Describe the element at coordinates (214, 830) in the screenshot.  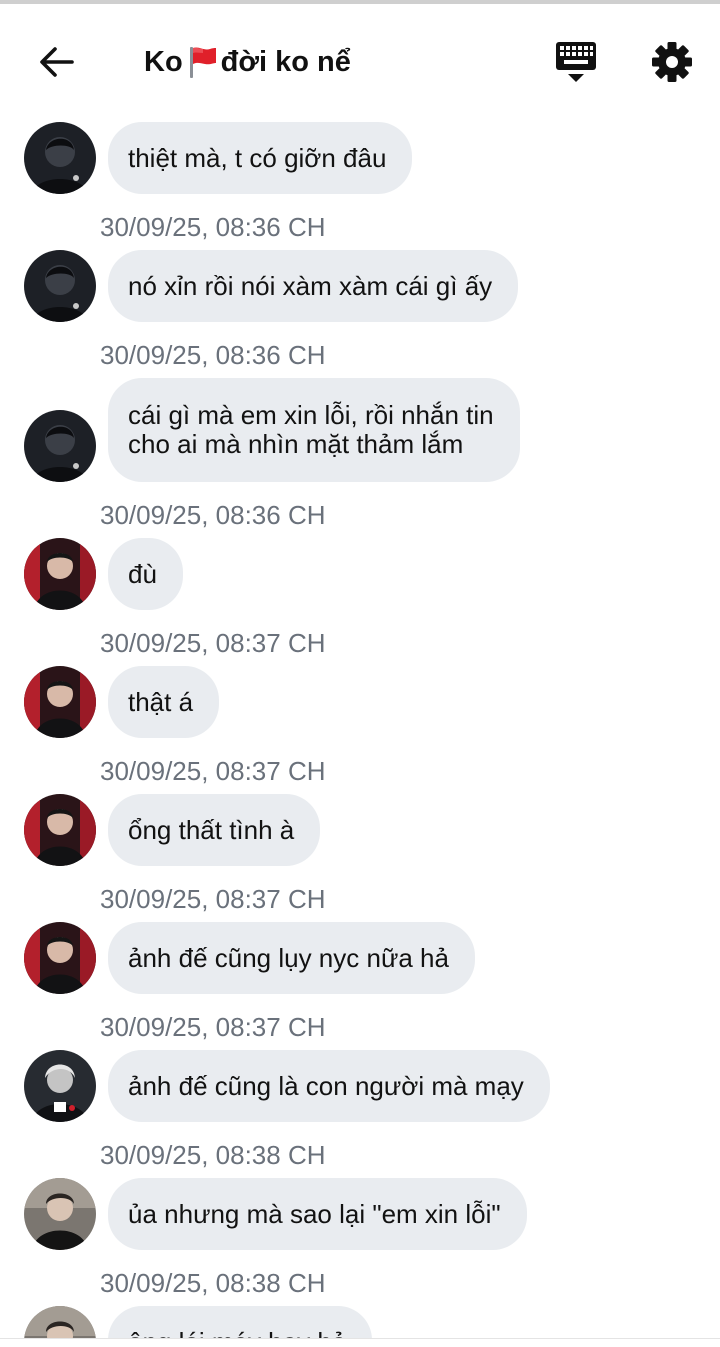
I see `message-bubble: ổng thất tình à` at that location.